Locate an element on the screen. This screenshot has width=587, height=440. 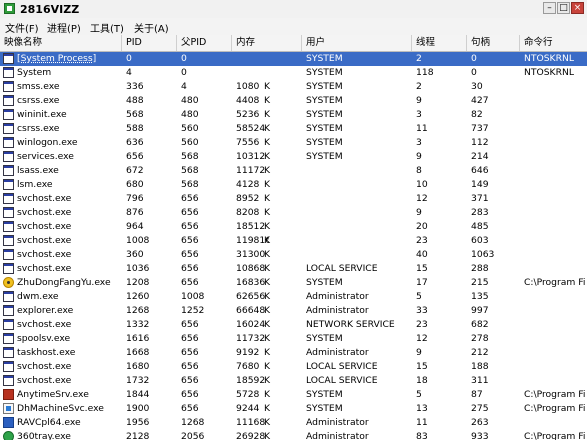
menu-about: 关于(A) is located at coordinates (151, 27).